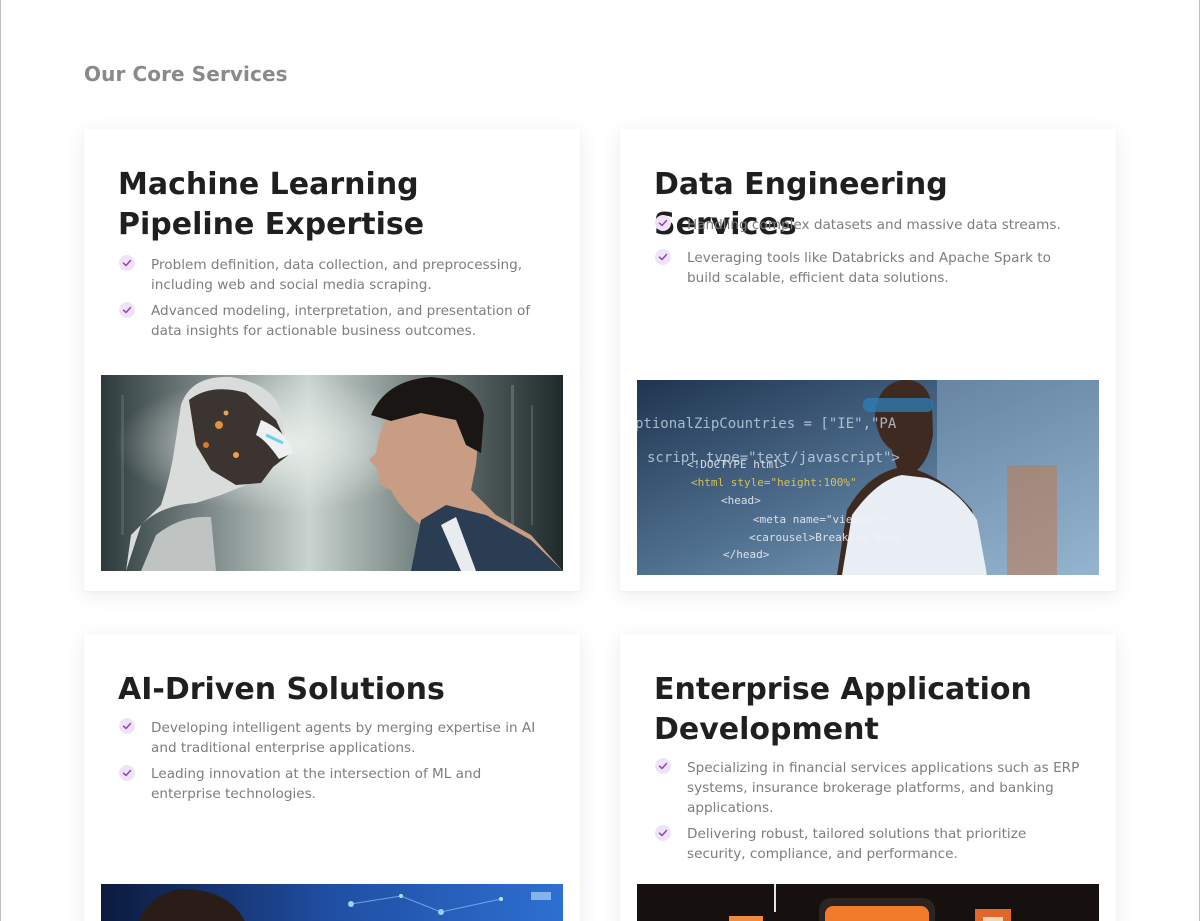 This screenshot has width=1200, height=921. What do you see at coordinates (741, 500) in the screenshot?
I see `code-line: <head>` at bounding box center [741, 500].